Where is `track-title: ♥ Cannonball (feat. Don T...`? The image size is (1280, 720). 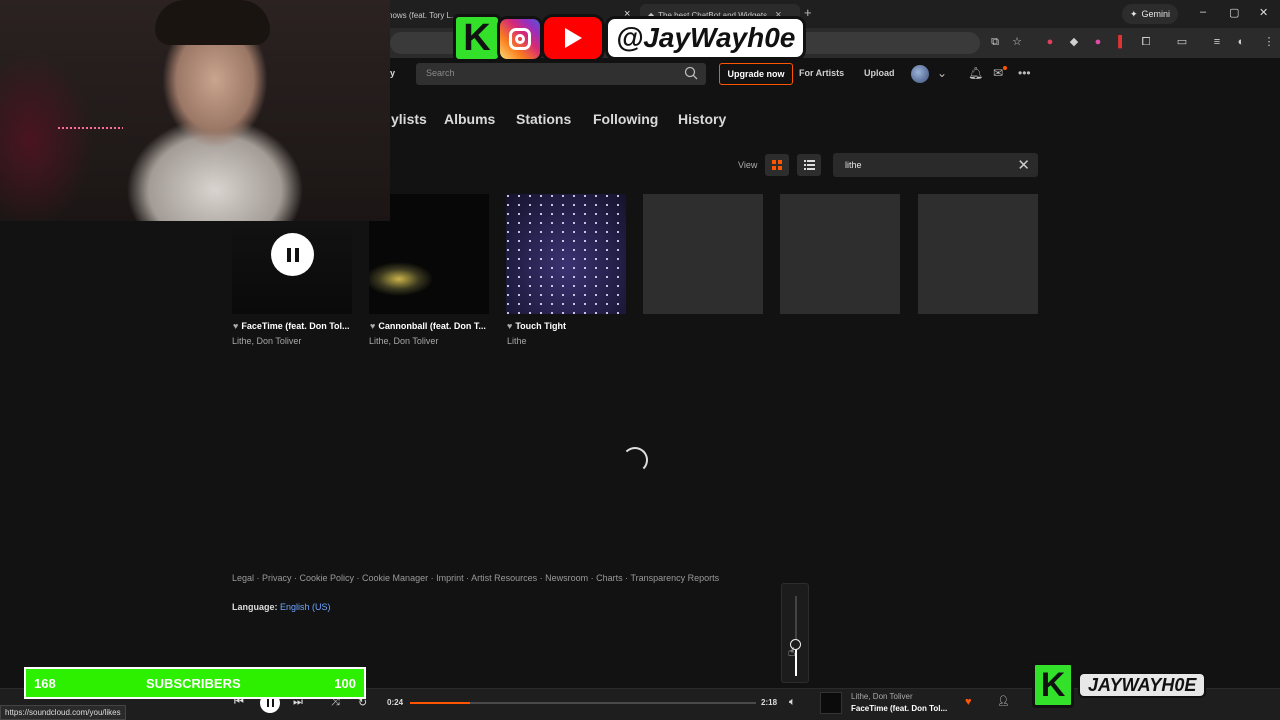 track-title: ♥ Cannonball (feat. Don T... is located at coordinates (428, 326).